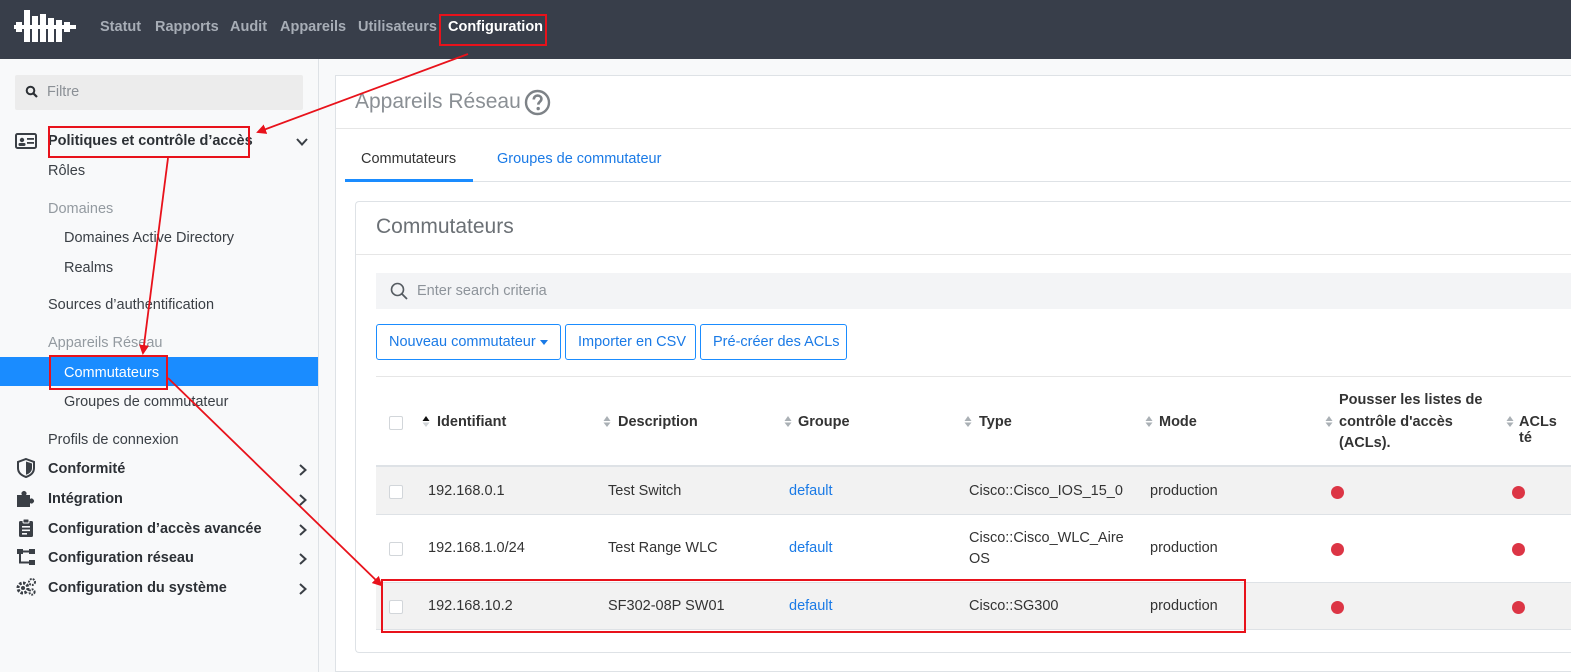  What do you see at coordinates (88, 268) in the screenshot?
I see `sidebar-item-realms: Realms` at bounding box center [88, 268].